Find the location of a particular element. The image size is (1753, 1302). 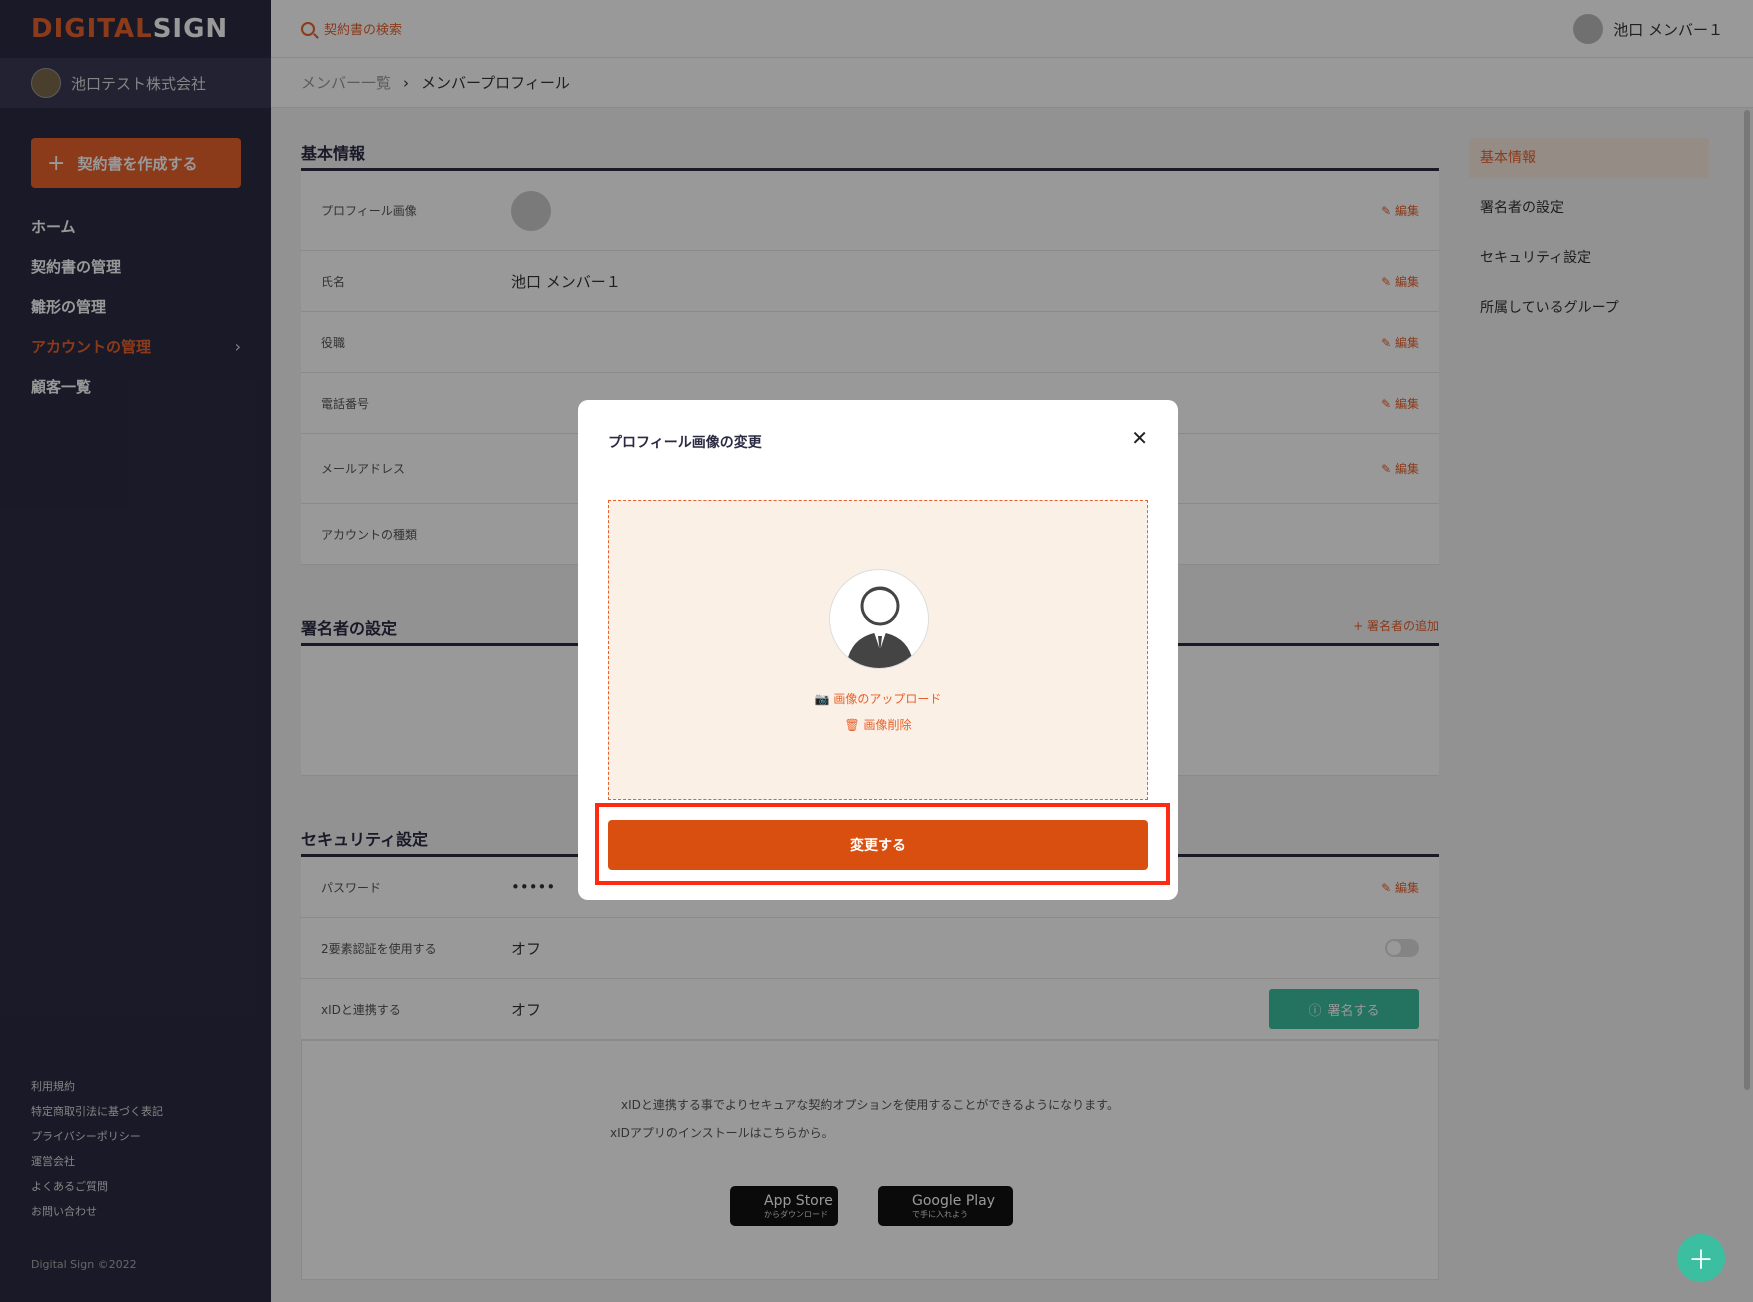

avatar-placeholder-icon is located at coordinates (879, 619).